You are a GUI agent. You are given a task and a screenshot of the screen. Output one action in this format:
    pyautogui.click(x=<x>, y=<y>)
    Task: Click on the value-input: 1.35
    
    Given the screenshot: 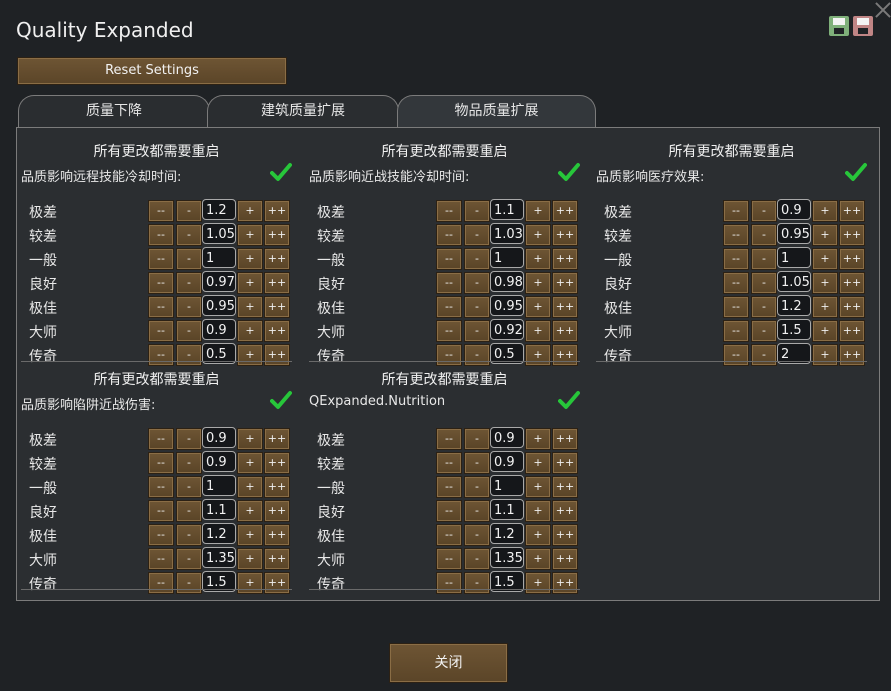 What is the action you would take?
    pyautogui.click(x=507, y=557)
    